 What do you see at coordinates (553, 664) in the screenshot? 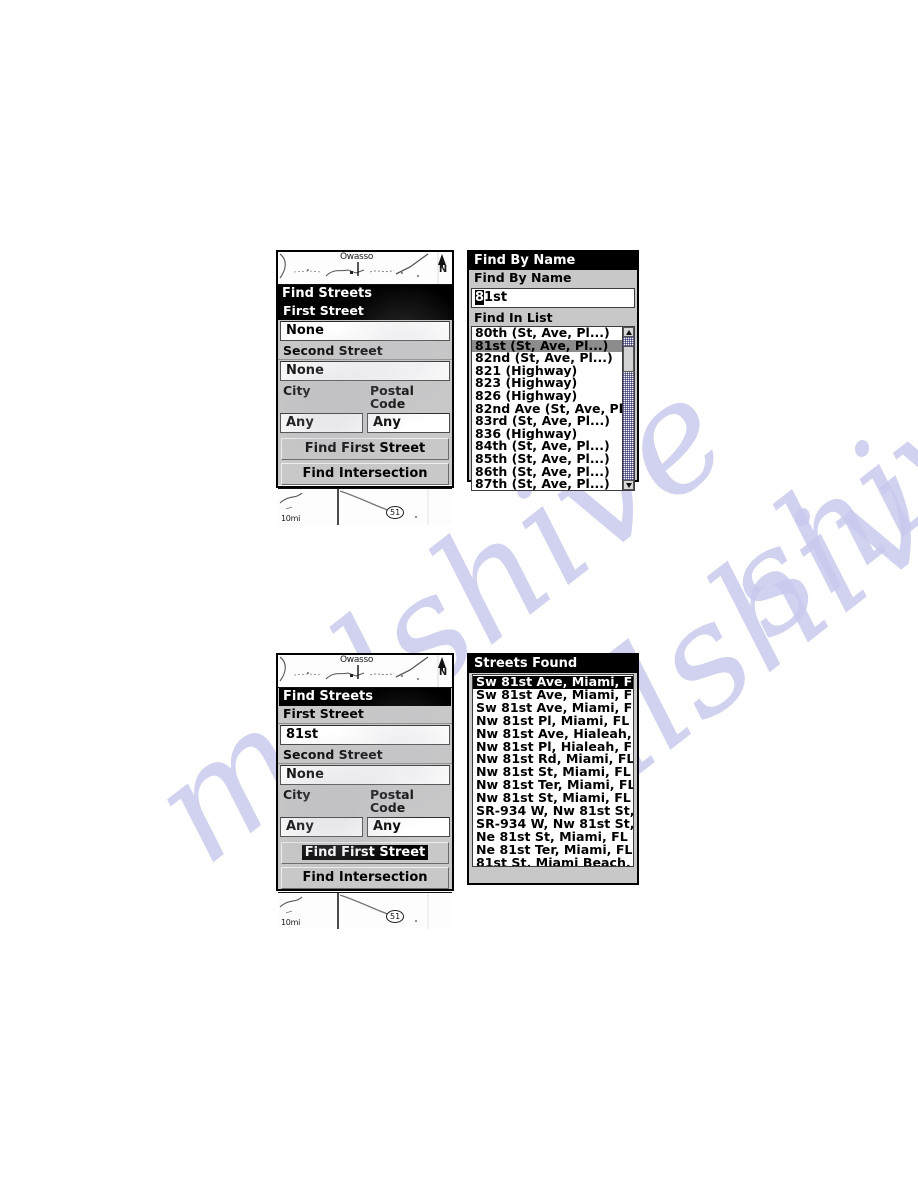
I see `page-title: Streets Found` at bounding box center [553, 664].